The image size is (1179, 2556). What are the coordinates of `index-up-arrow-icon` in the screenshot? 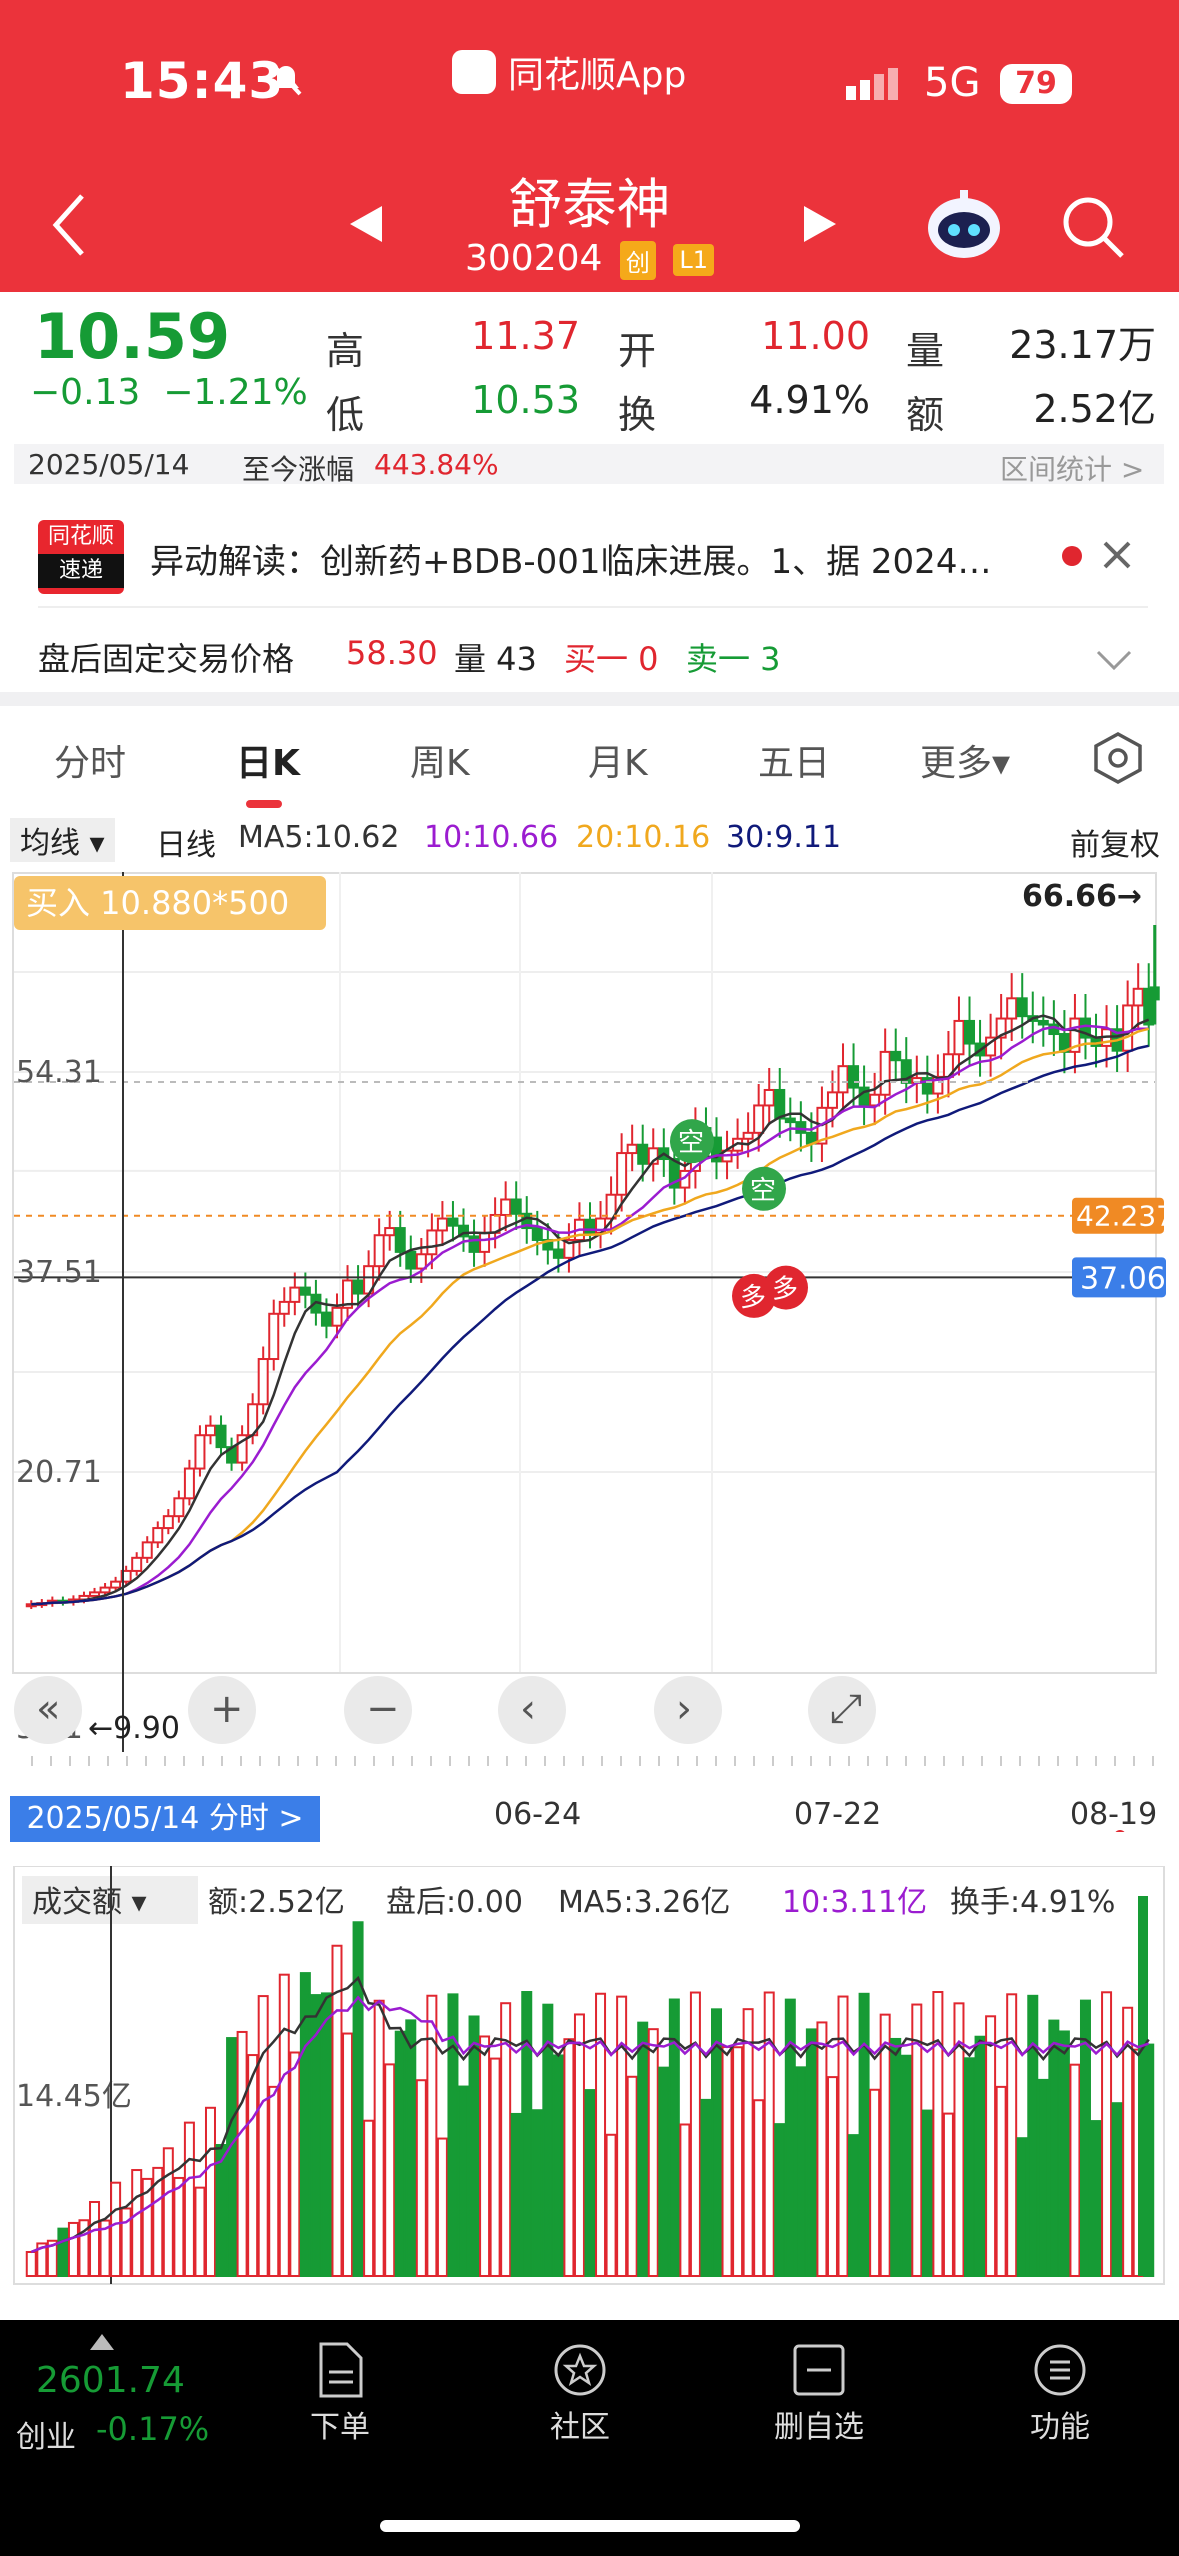 It's located at (102, 2342).